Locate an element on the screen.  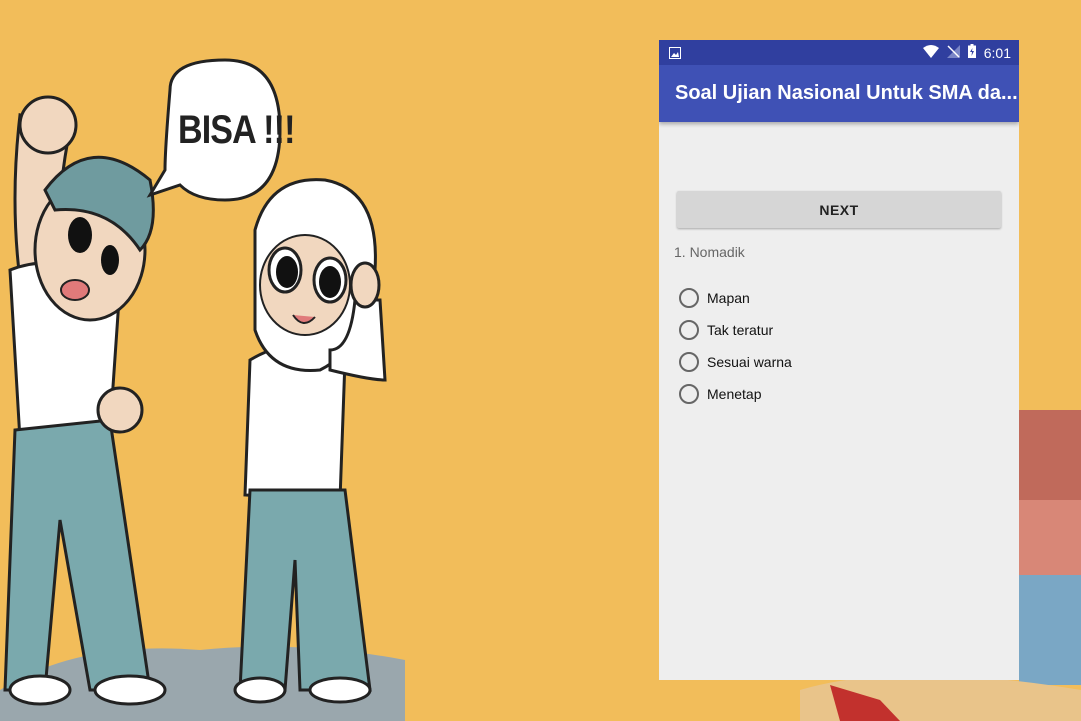
option-label: Sesuai warna is located at coordinates (749, 362).